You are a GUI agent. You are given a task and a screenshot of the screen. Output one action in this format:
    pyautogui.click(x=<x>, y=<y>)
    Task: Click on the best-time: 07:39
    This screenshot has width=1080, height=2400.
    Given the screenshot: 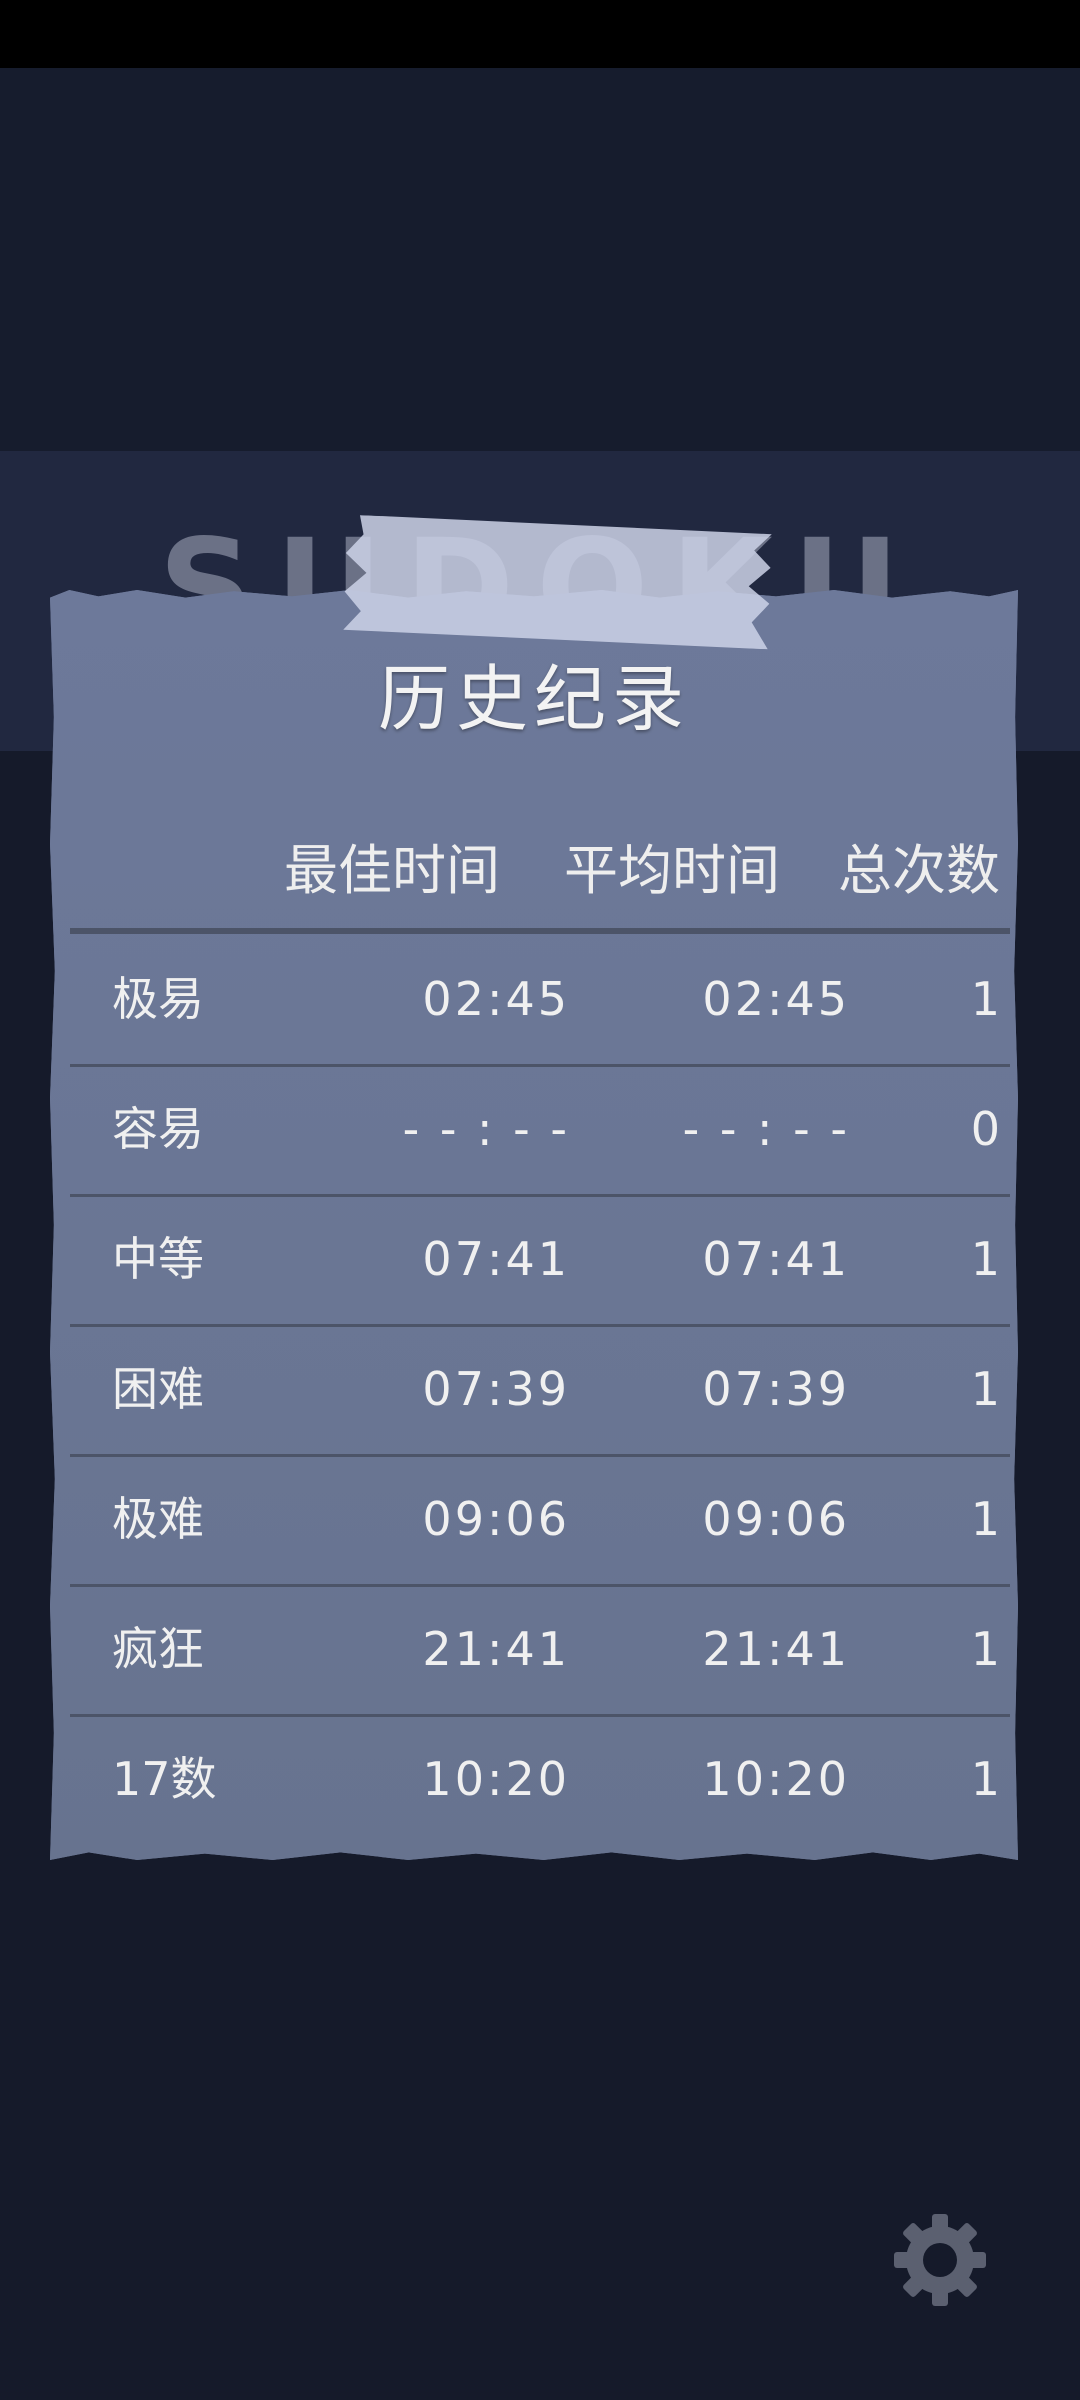 What is the action you would take?
    pyautogui.click(x=496, y=1389)
    